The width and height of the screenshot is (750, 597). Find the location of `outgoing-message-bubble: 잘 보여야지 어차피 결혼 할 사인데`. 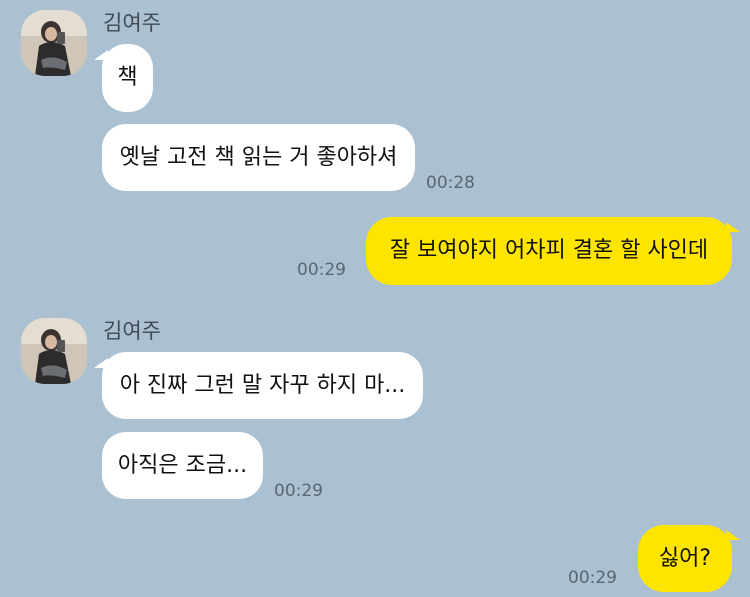

outgoing-message-bubble: 잘 보여야지 어차피 결혼 할 사인데 is located at coordinates (549, 251).